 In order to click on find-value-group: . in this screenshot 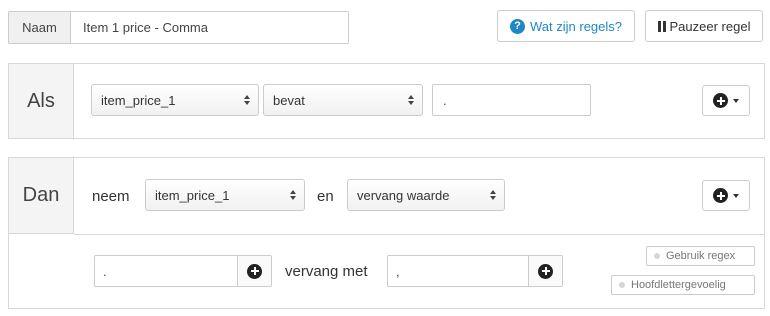, I will do `click(183, 271)`.